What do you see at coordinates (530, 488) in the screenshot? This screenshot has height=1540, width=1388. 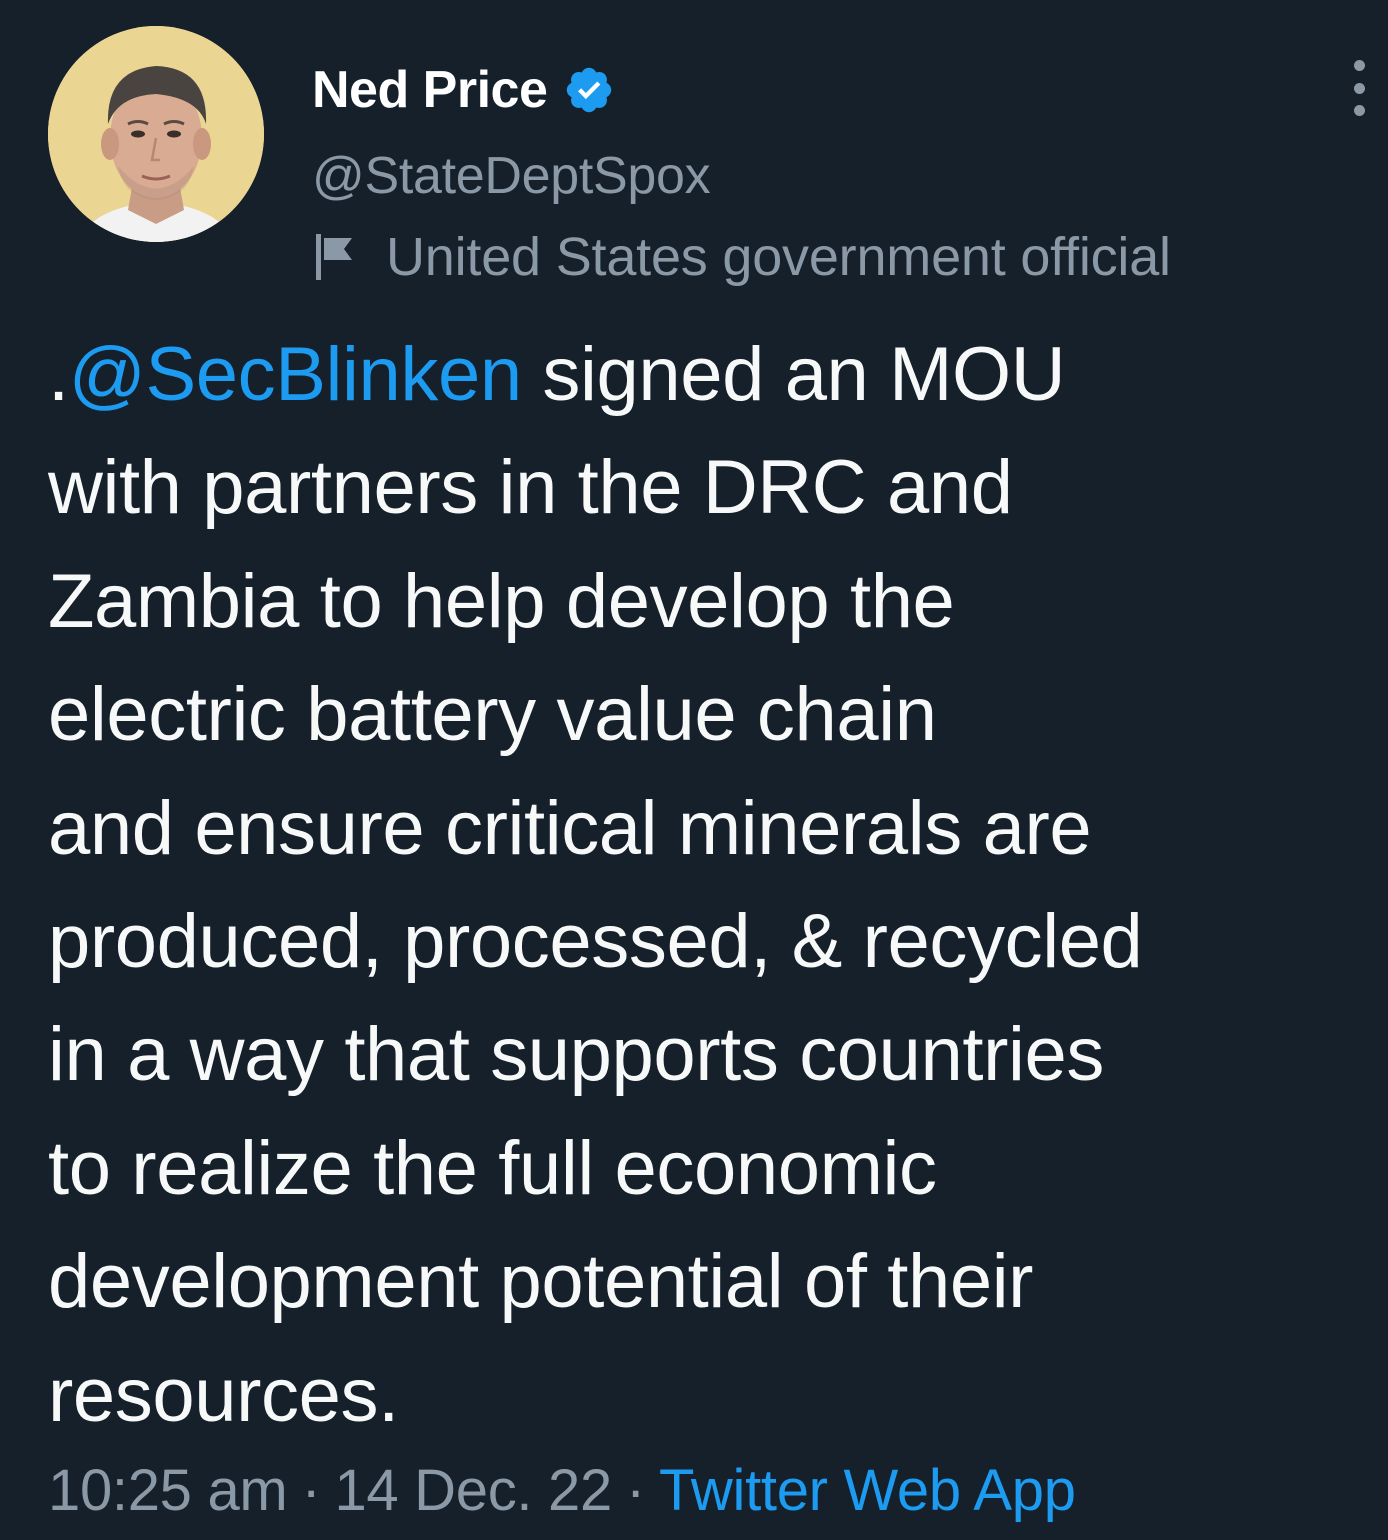 I see `tweet-text-line: with partners in the DRC and` at bounding box center [530, 488].